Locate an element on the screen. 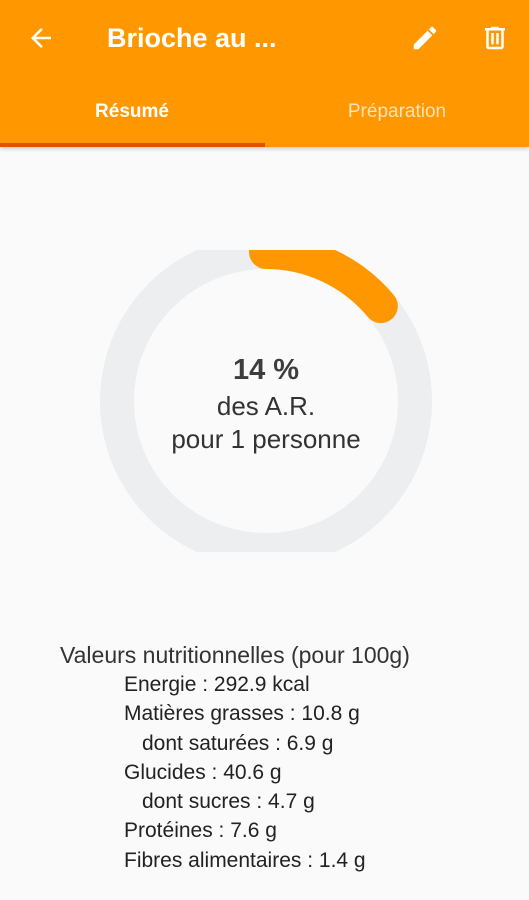 The image size is (529, 900). tab-summary: Résumé is located at coordinates (132, 111).